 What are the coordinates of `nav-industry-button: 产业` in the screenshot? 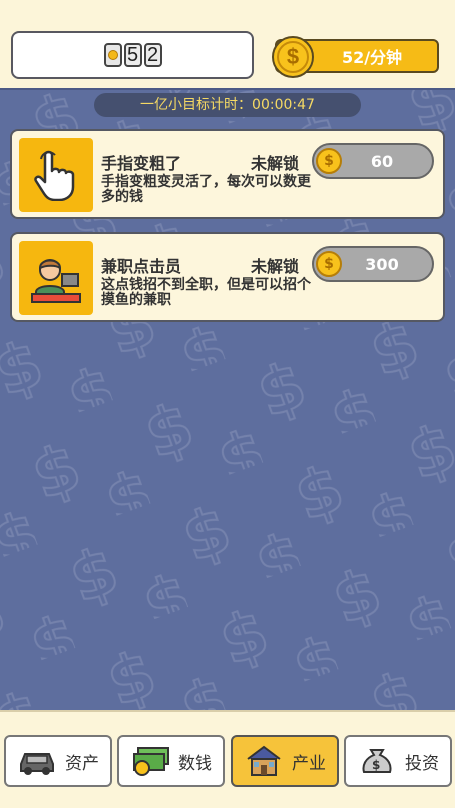 It's located at (285, 761).